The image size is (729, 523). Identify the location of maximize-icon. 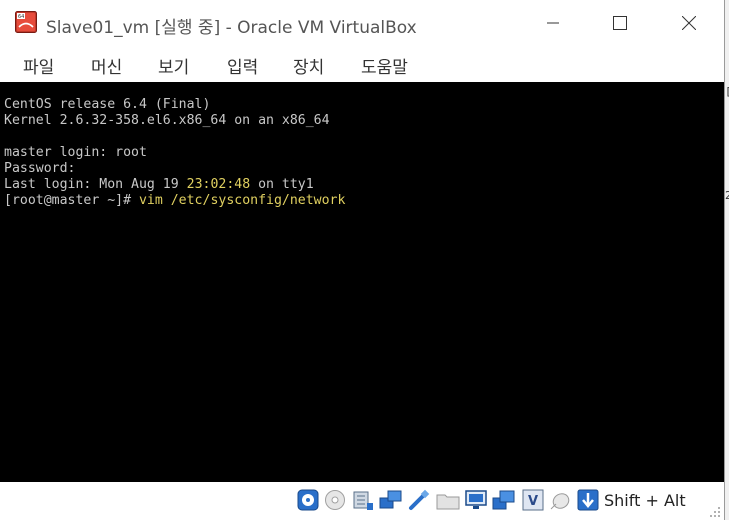
(620, 23).